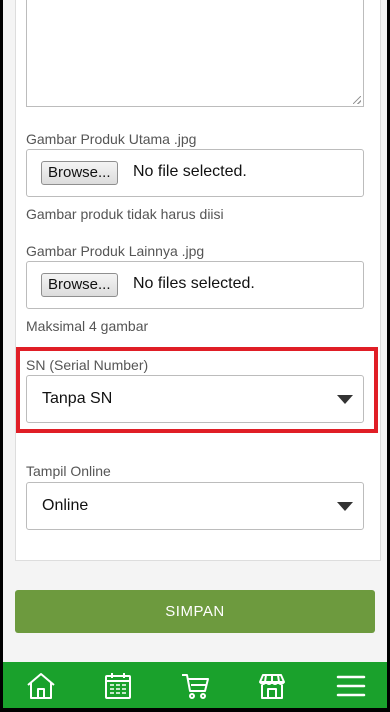 The width and height of the screenshot is (390, 712). I want to click on calendar-icon, so click(118, 686).